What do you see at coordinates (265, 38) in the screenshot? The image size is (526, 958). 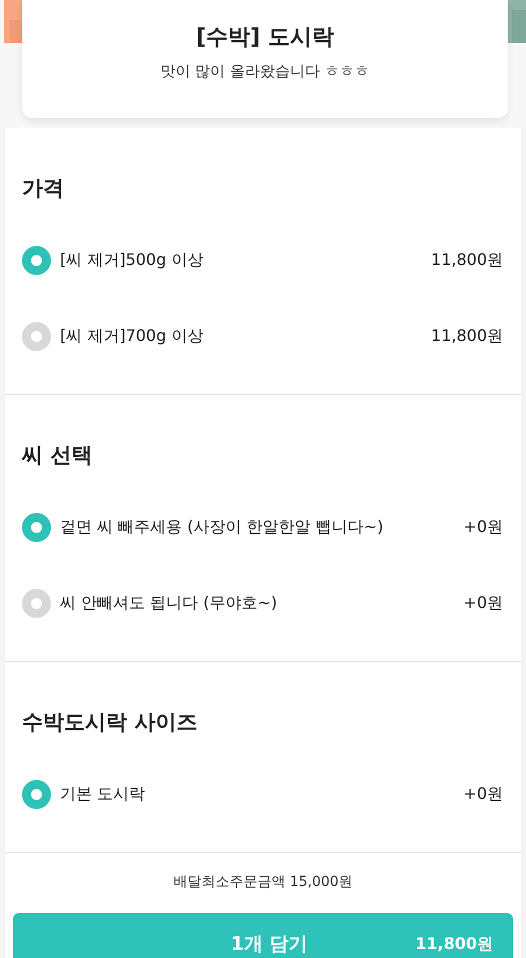 I see `product-title: [수박] 도시락` at bounding box center [265, 38].